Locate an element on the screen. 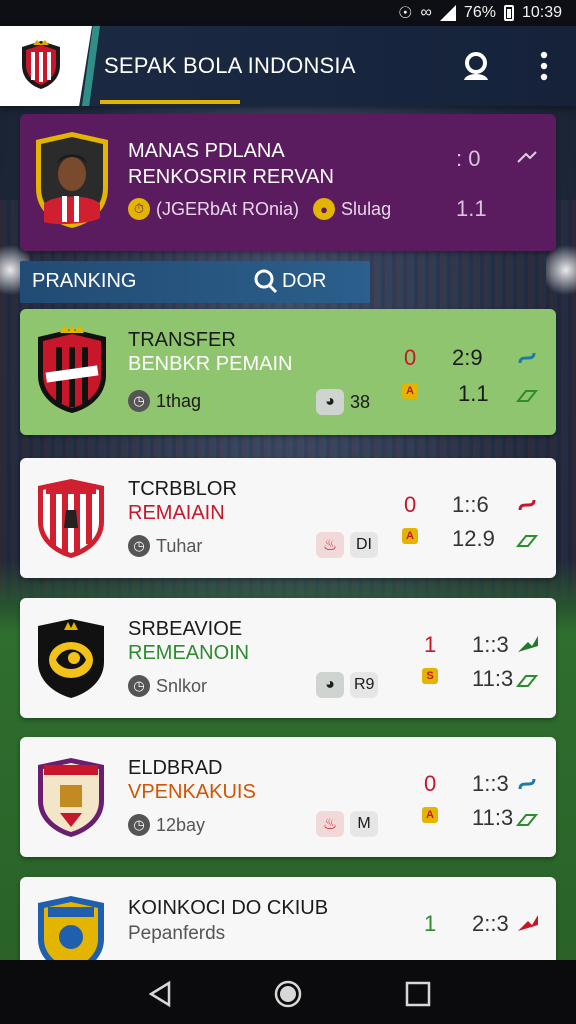  card-meta: ◷ Tuhar is located at coordinates (165, 546).